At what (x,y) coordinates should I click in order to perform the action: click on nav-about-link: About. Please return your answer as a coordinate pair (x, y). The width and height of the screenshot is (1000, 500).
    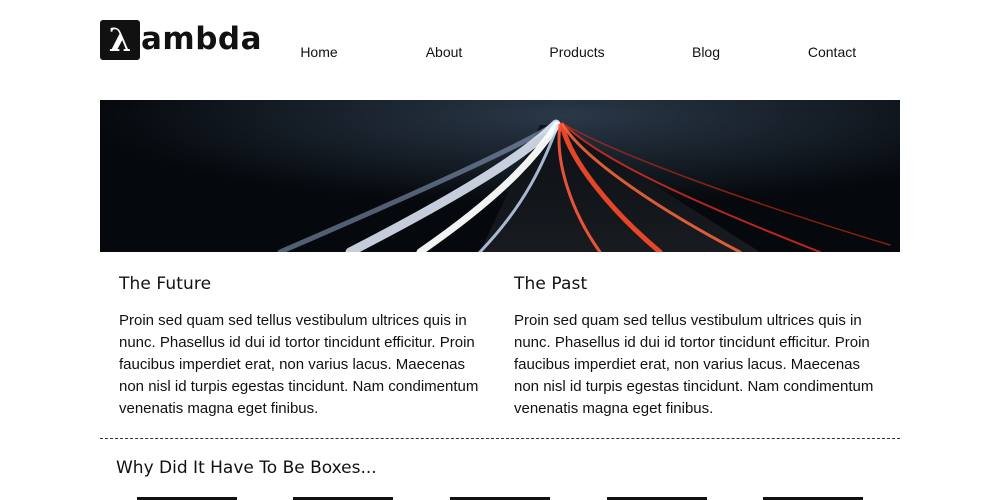
    Looking at the image, I should click on (444, 52).